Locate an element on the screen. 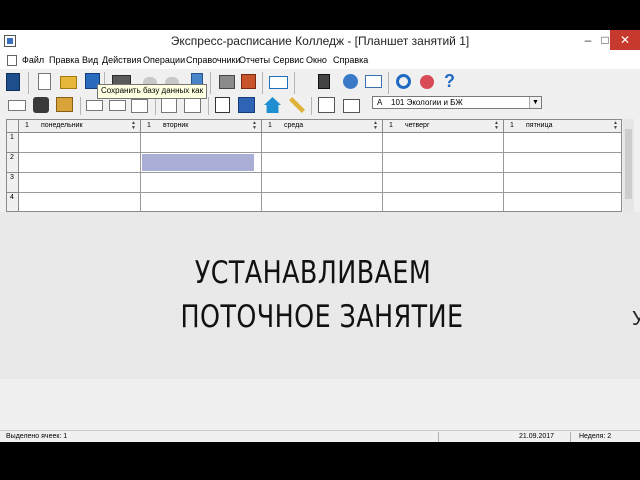 This screenshot has height=480, width=640. menu-reports: Отчеты is located at coordinates (254, 60).